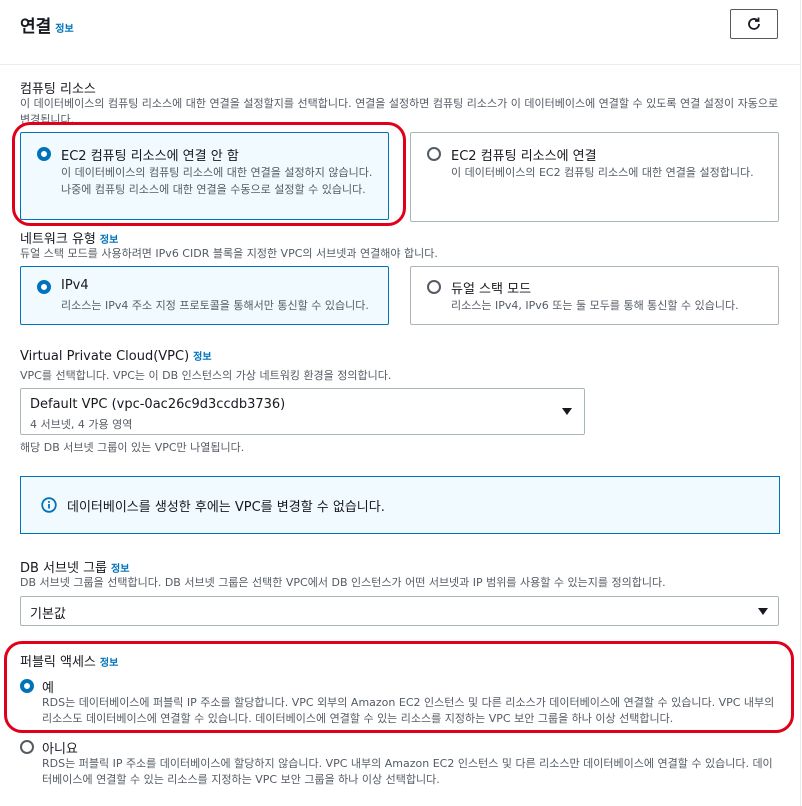  What do you see at coordinates (400, 32) in the screenshot?
I see `panel-header: 연결 정보` at bounding box center [400, 32].